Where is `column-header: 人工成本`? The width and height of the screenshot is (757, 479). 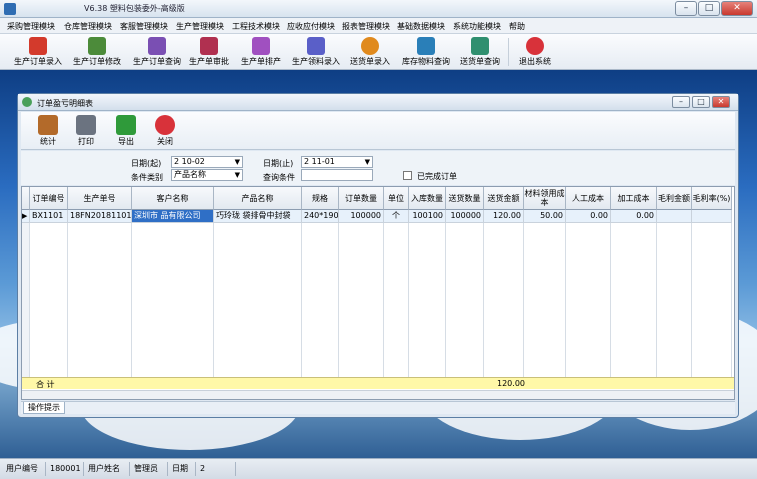
column-header: 人工成本 is located at coordinates (588, 198).